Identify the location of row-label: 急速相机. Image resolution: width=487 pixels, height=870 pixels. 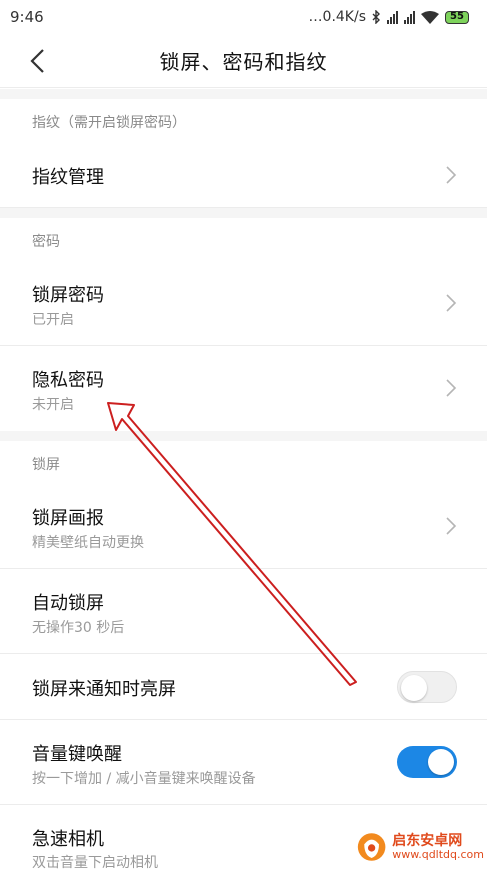
(68, 839).